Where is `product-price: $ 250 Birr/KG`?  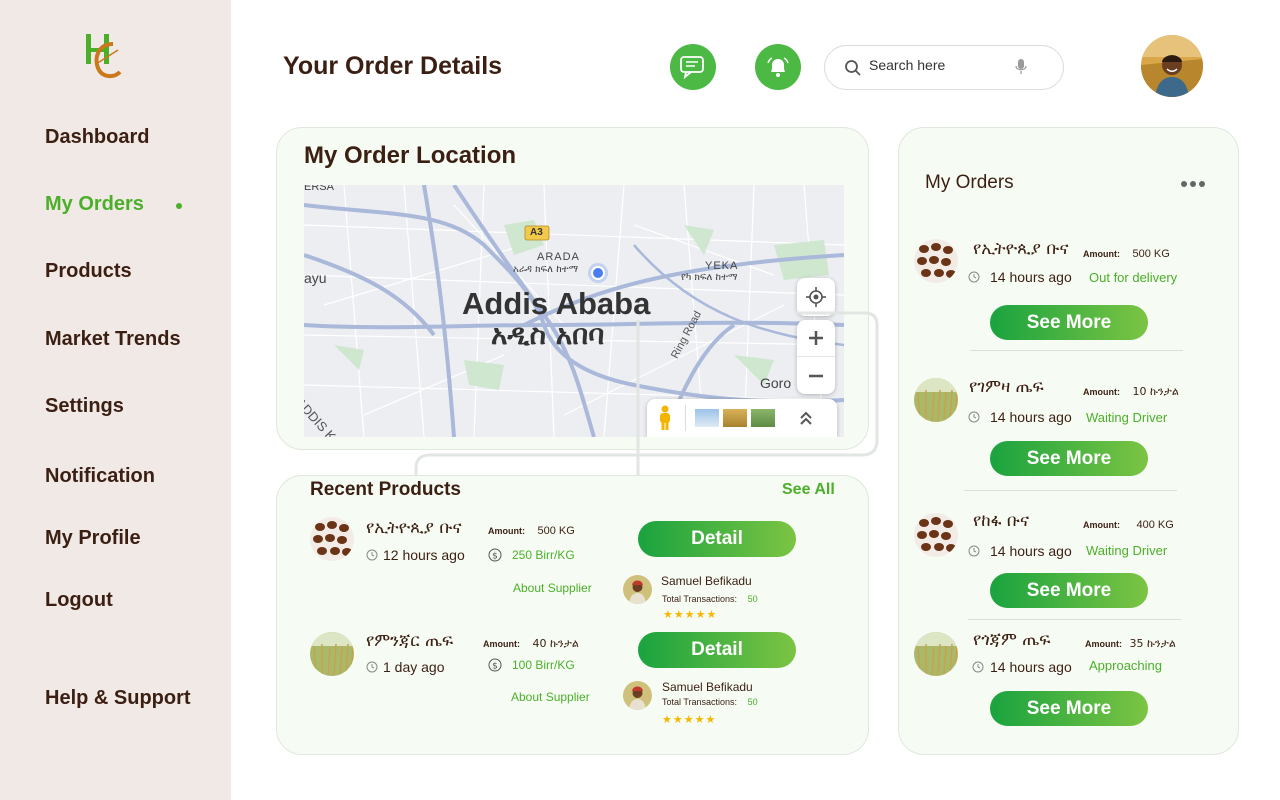
product-price: $ 250 Birr/KG is located at coordinates (531, 555).